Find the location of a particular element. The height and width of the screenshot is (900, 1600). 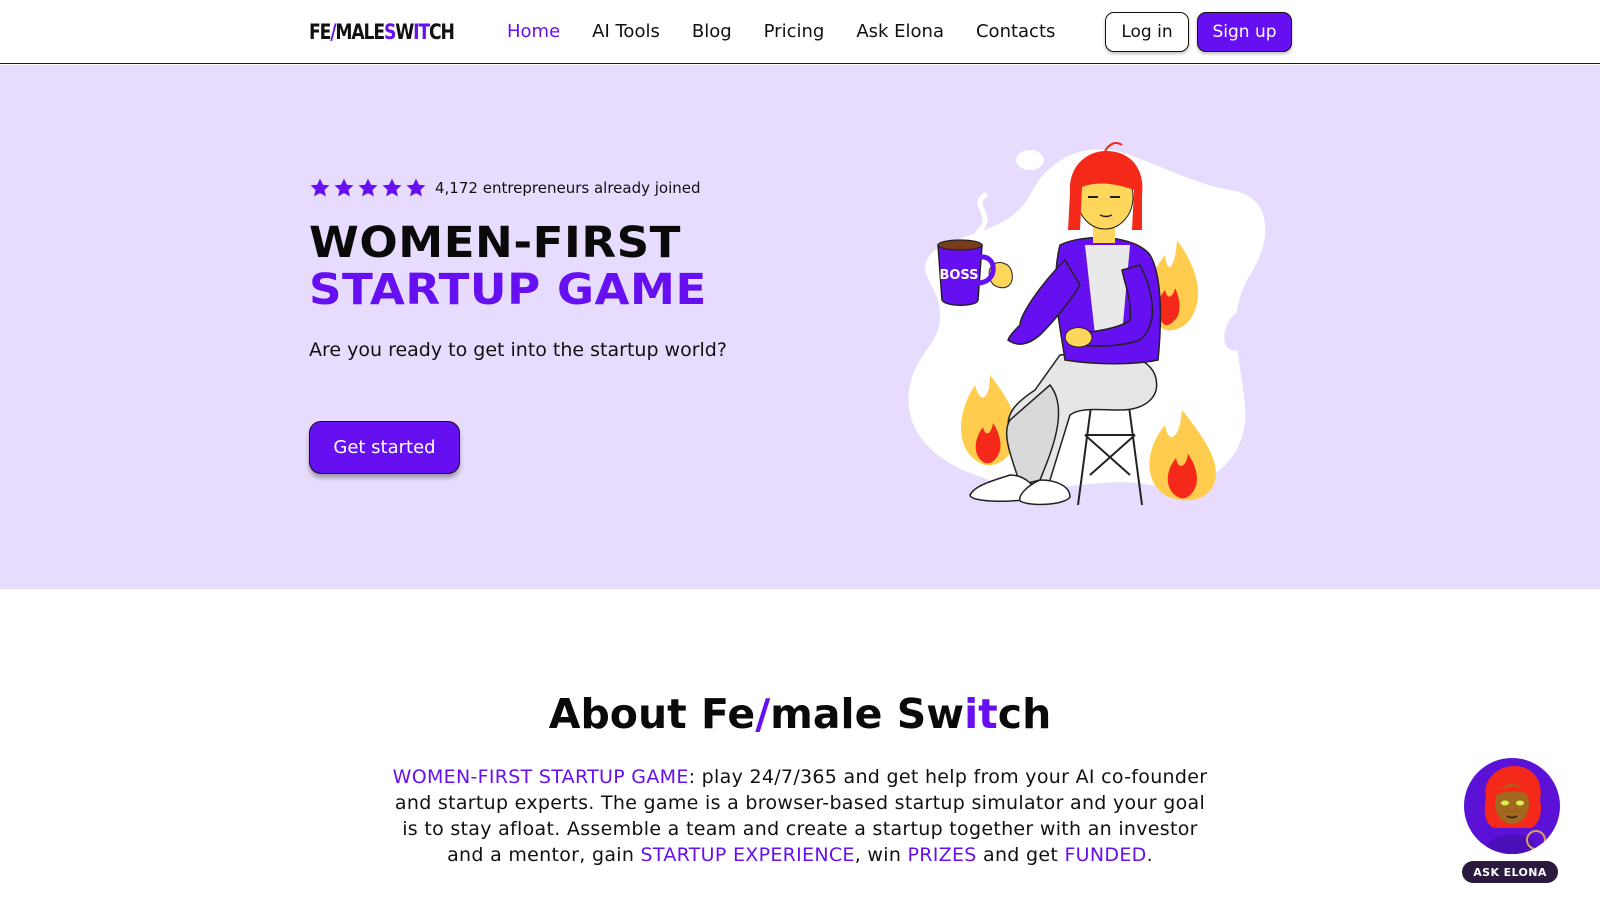

nav-blog: Blog is located at coordinates (712, 32).